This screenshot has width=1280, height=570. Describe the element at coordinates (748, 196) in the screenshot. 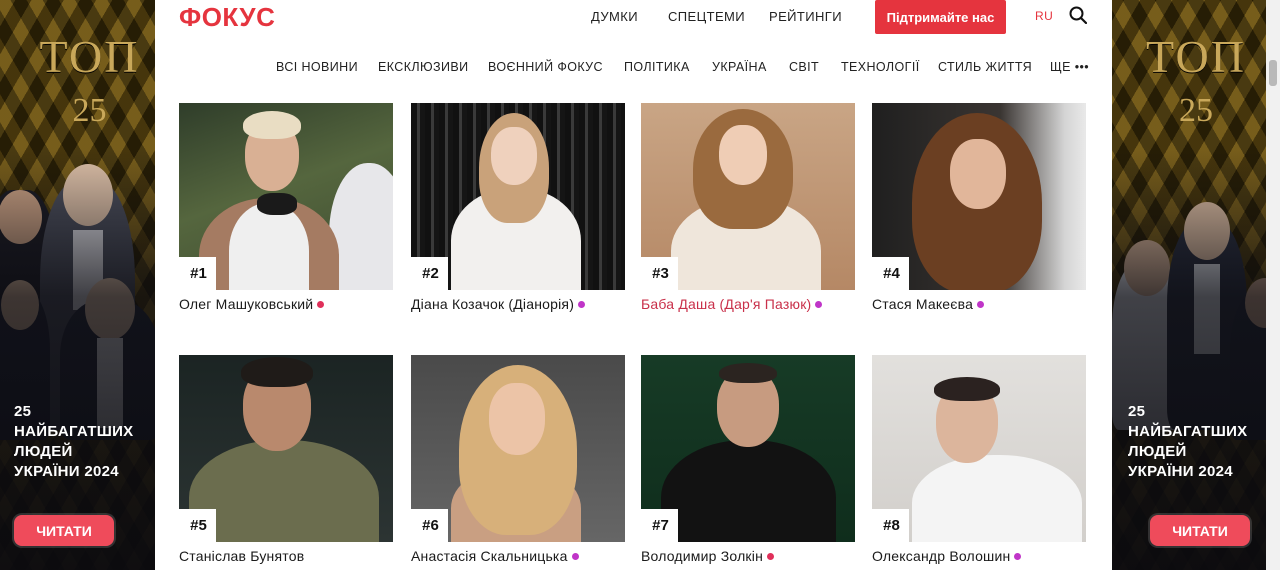

I see `card-photo: #3` at that location.